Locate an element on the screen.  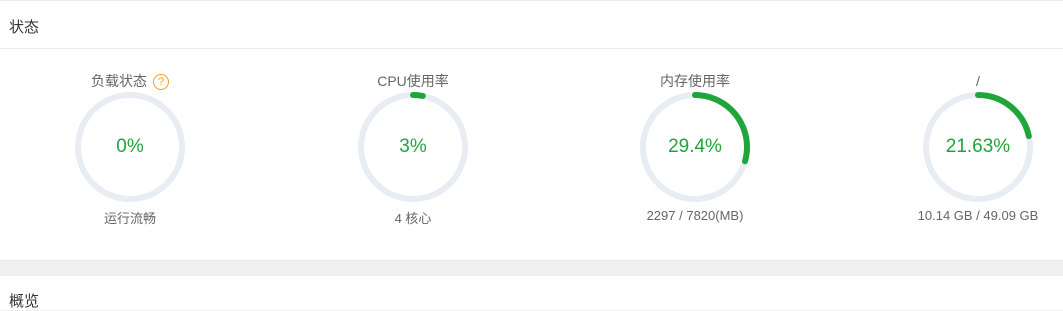
cpu-gauge-value: 3% is located at coordinates (413, 146).